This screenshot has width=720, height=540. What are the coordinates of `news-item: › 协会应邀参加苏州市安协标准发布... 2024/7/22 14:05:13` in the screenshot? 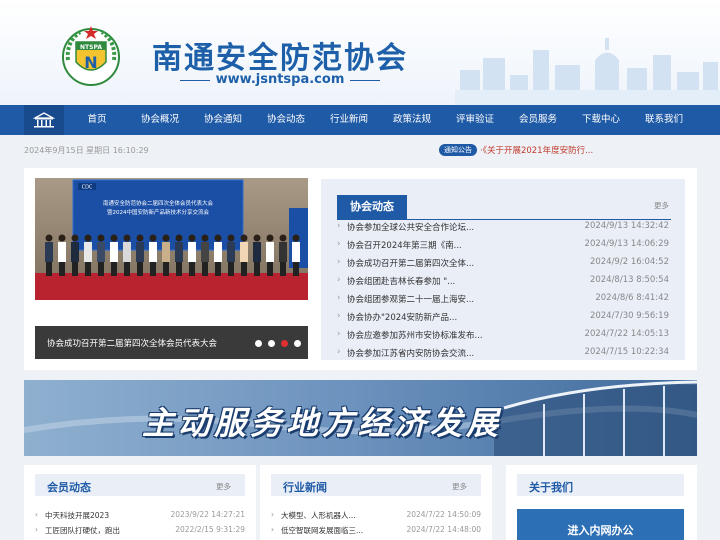 It's located at (504, 336).